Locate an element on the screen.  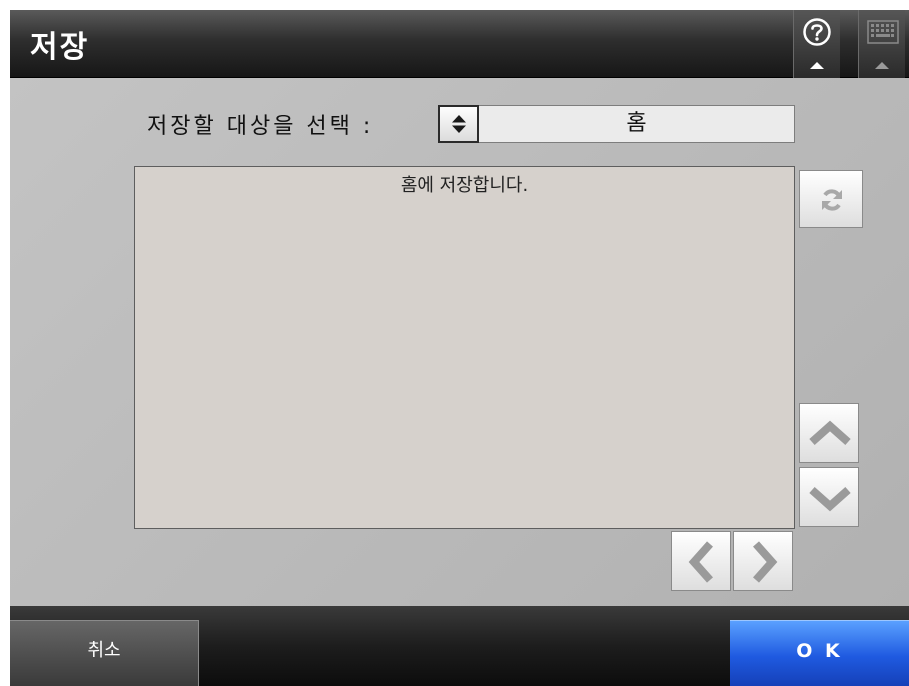
scroll-up-button is located at coordinates (829, 433).